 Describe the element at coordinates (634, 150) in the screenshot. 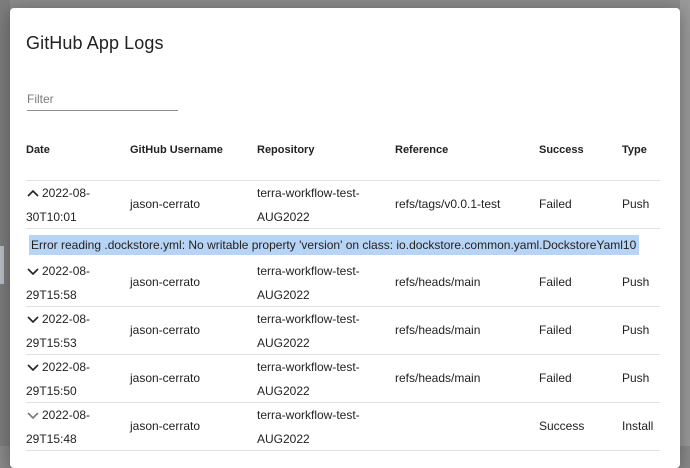

I see `header-type: Type` at that location.